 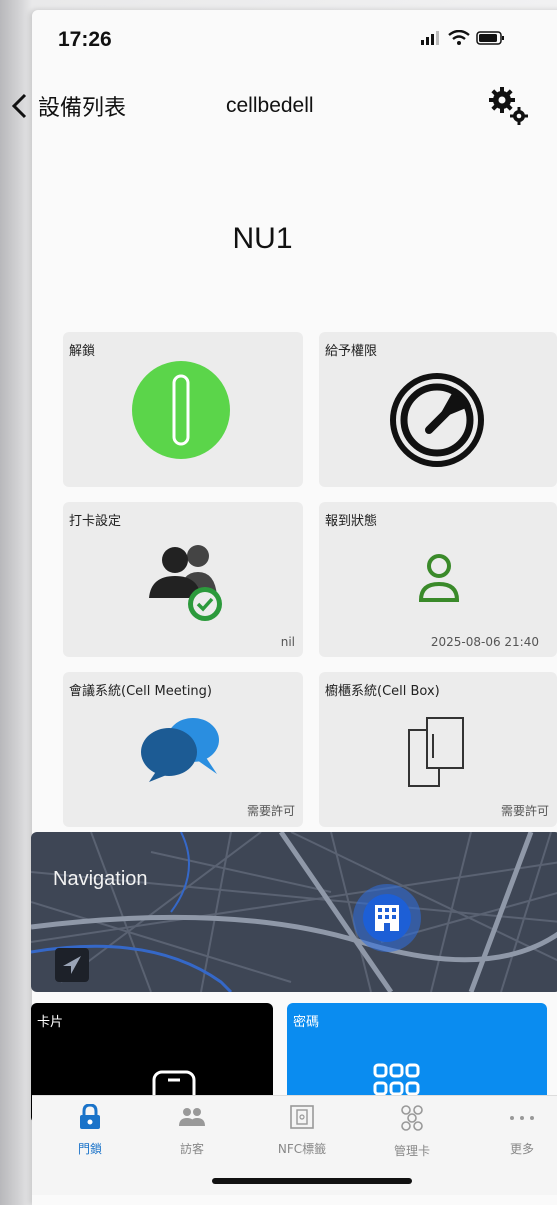 What do you see at coordinates (521, 1149) in the screenshot?
I see `tab-label: 更多` at bounding box center [521, 1149].